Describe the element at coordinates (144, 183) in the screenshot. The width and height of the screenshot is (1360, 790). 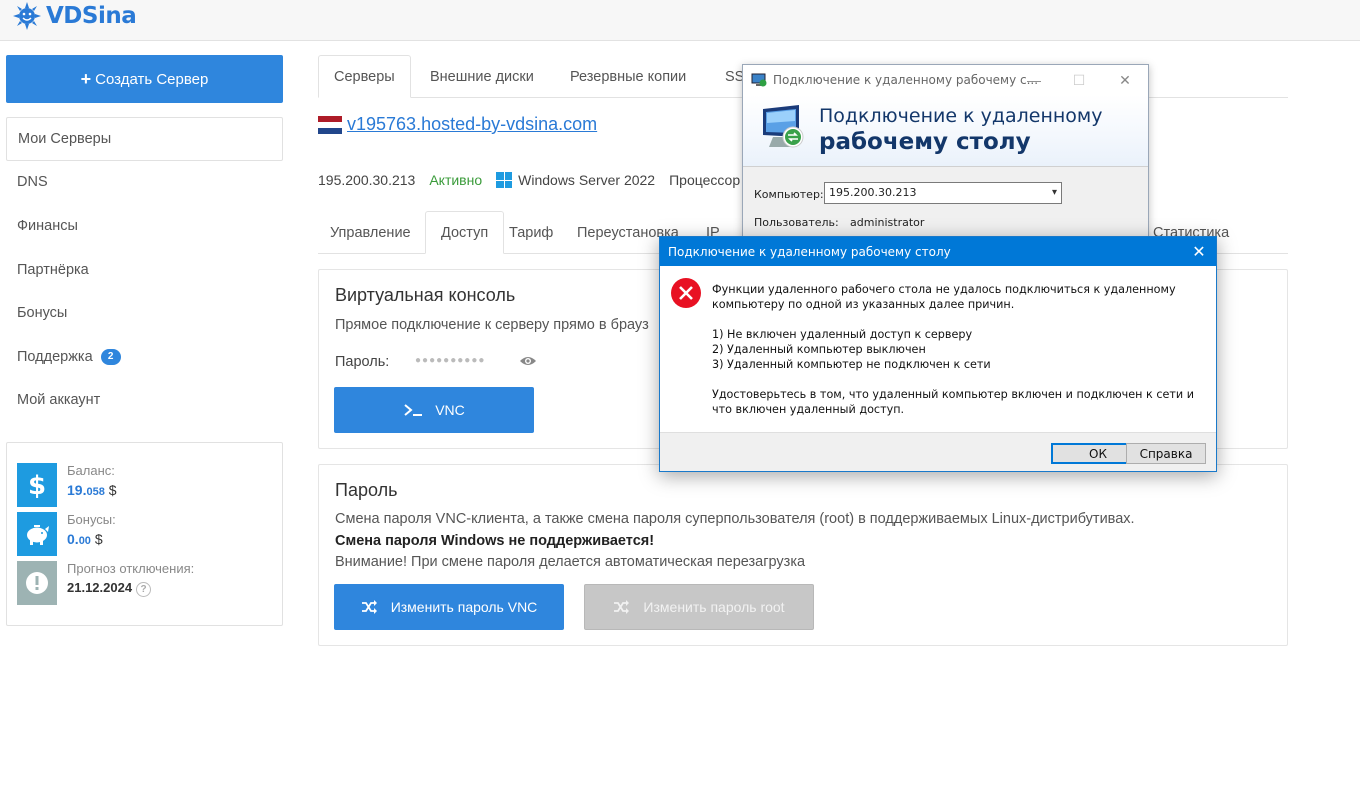
I see `sidebar-item-dns: DNS` at that location.